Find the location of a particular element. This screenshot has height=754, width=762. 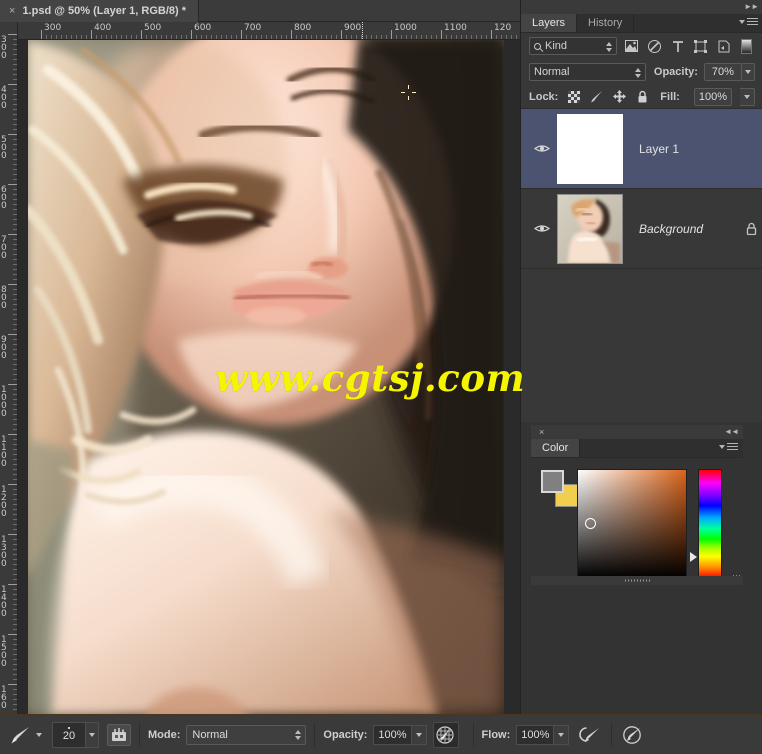

shape-layer-filter-icon is located at coordinates (701, 46).